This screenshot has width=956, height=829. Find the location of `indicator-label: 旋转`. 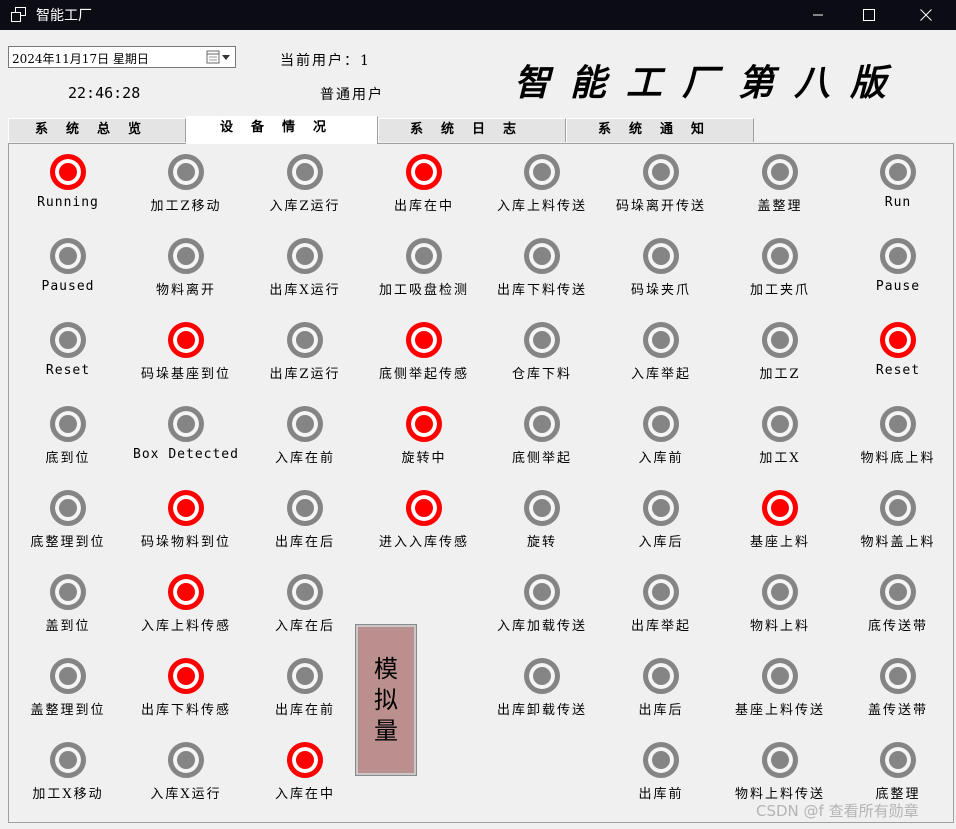

indicator-label: 旋转 is located at coordinates (541, 542).